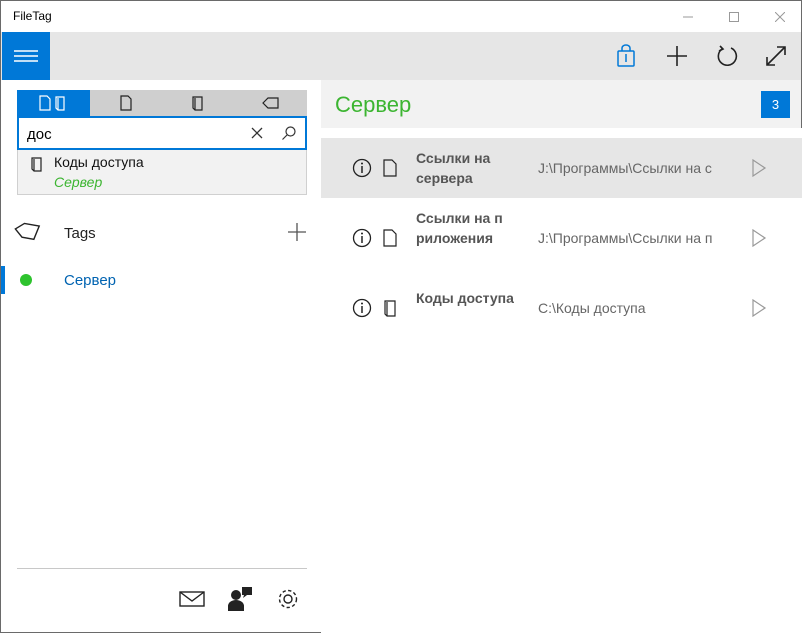 The width and height of the screenshot is (802, 633). I want to click on segment-tags, so click(271, 103).